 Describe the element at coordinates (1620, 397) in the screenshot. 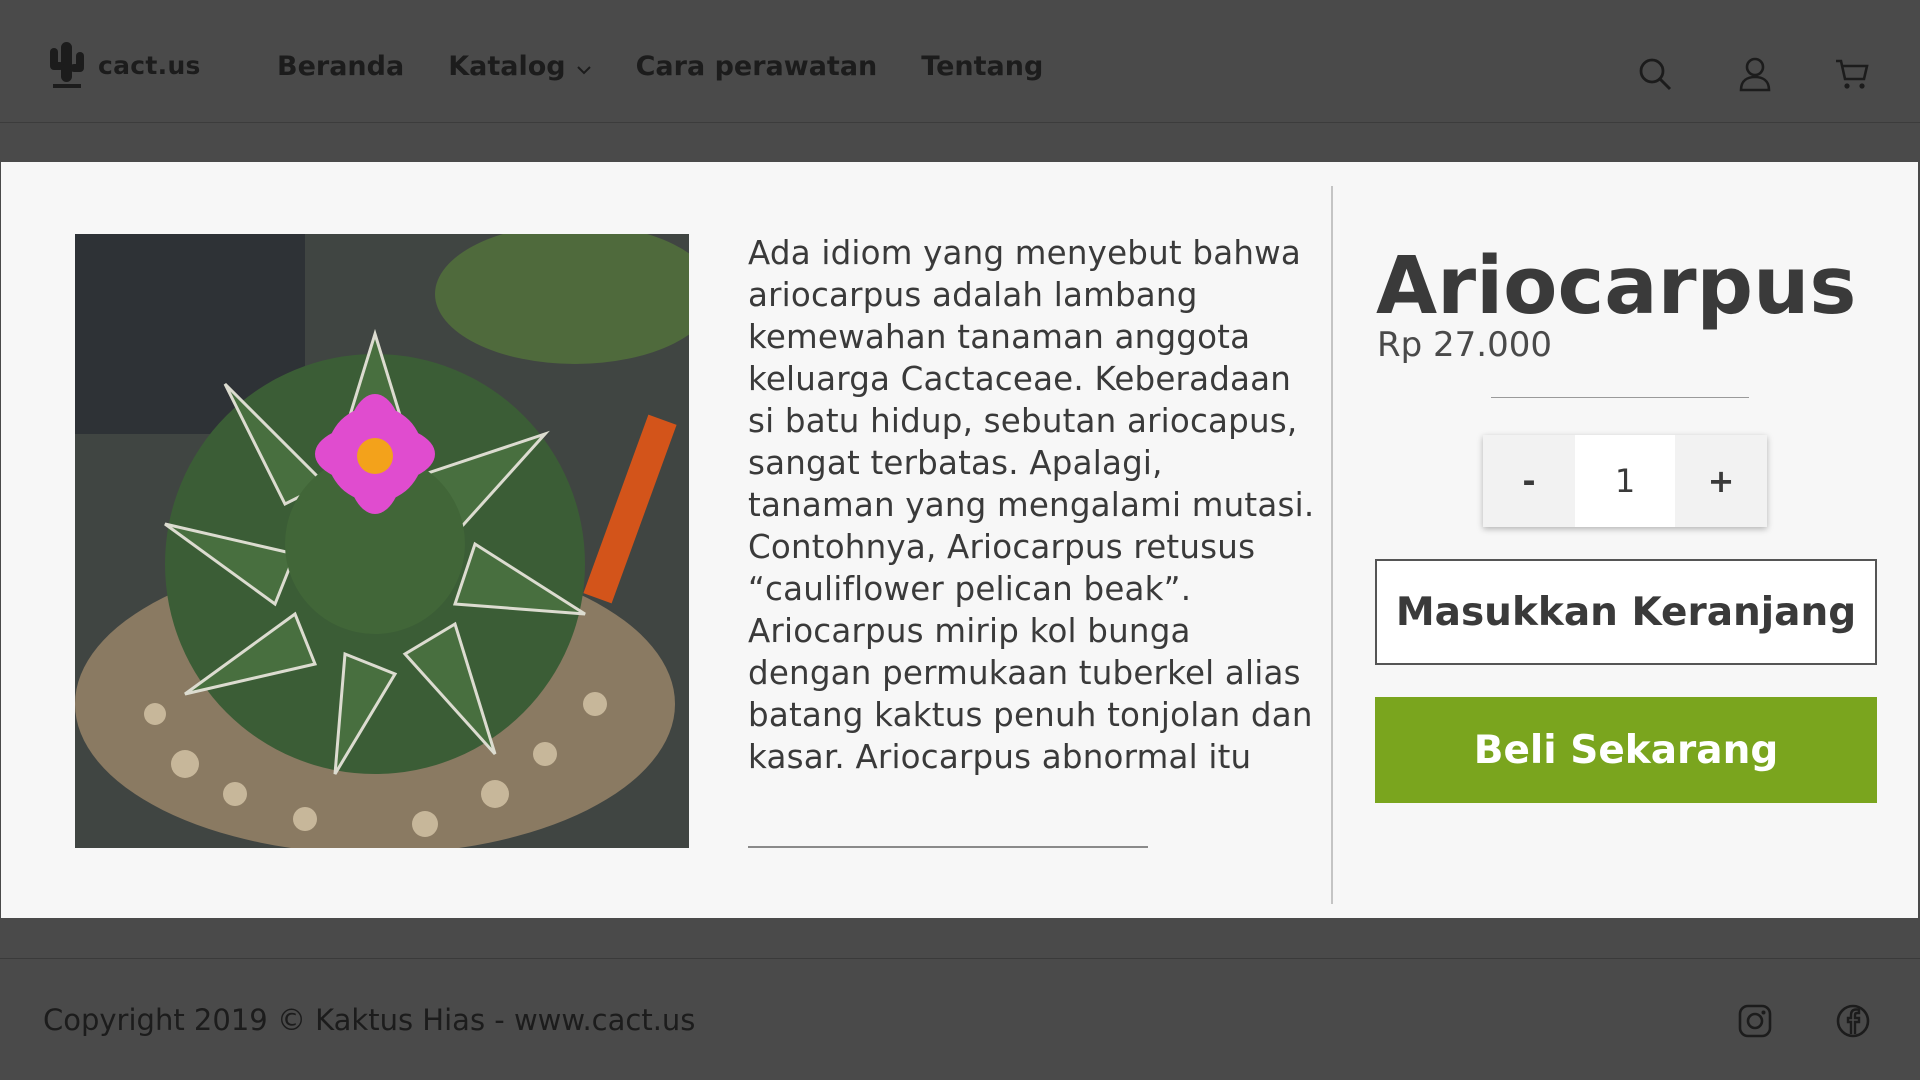

I see `price-divider` at that location.